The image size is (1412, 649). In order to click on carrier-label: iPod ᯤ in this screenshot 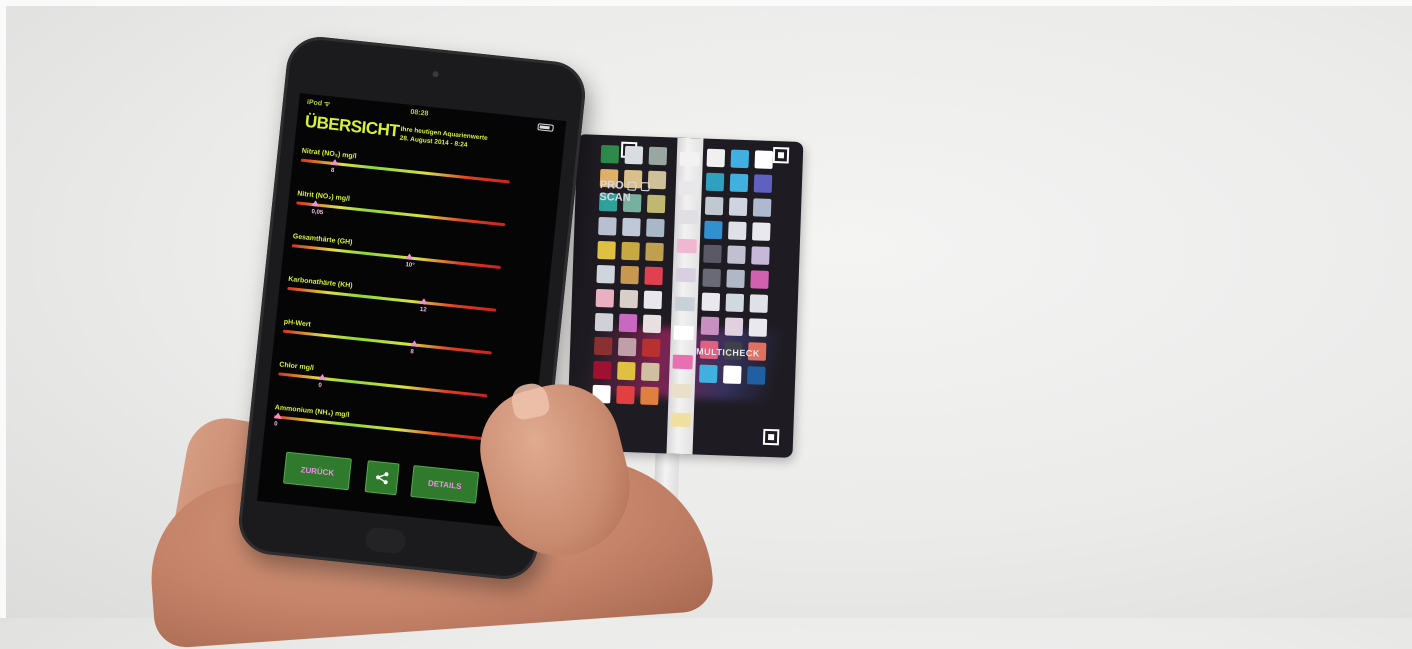, I will do `click(318, 103)`.